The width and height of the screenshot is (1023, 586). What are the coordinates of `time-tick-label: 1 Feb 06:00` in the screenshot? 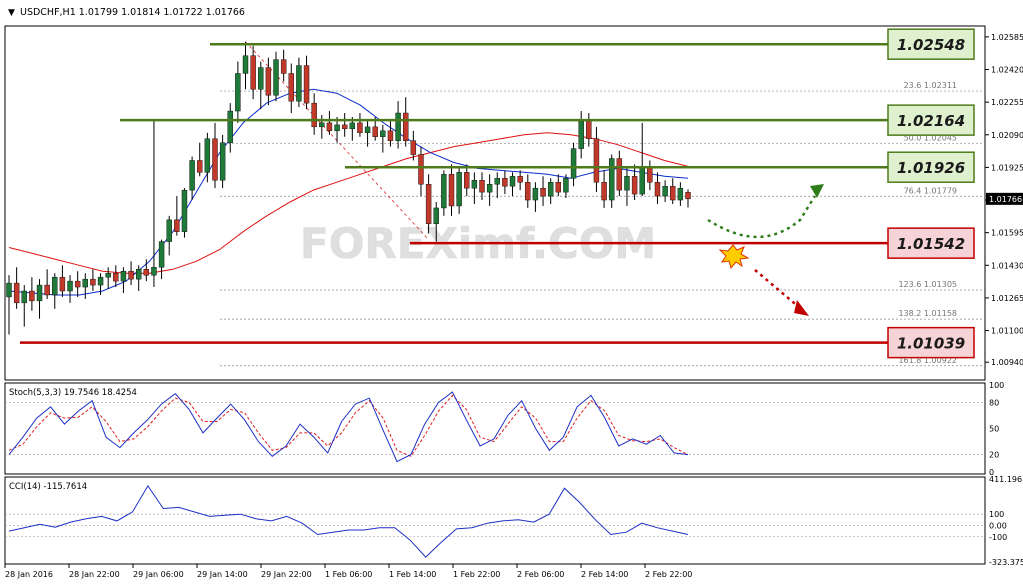 It's located at (348, 574).